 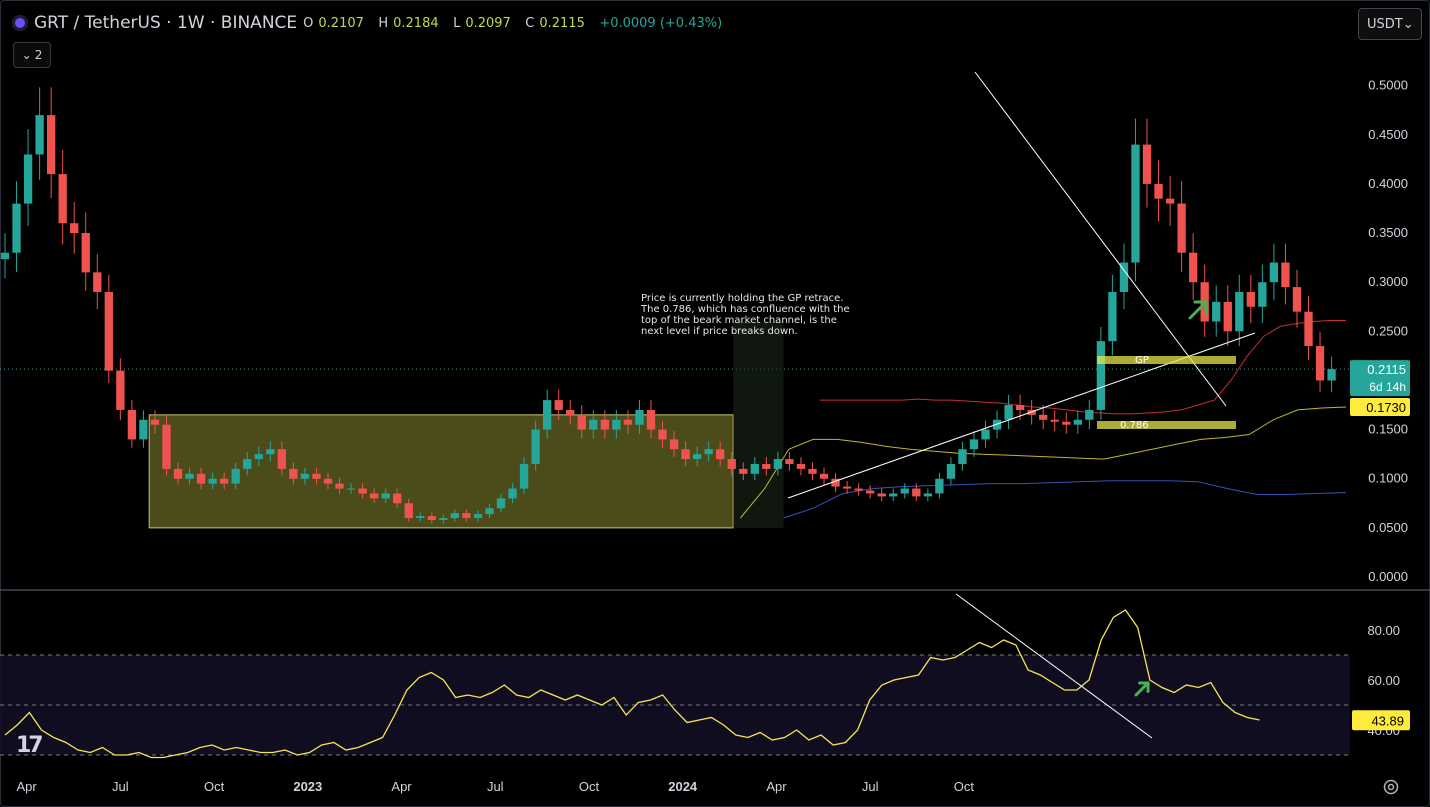 I want to click on tradingview-logo-icon: 17, so click(x=30, y=745).